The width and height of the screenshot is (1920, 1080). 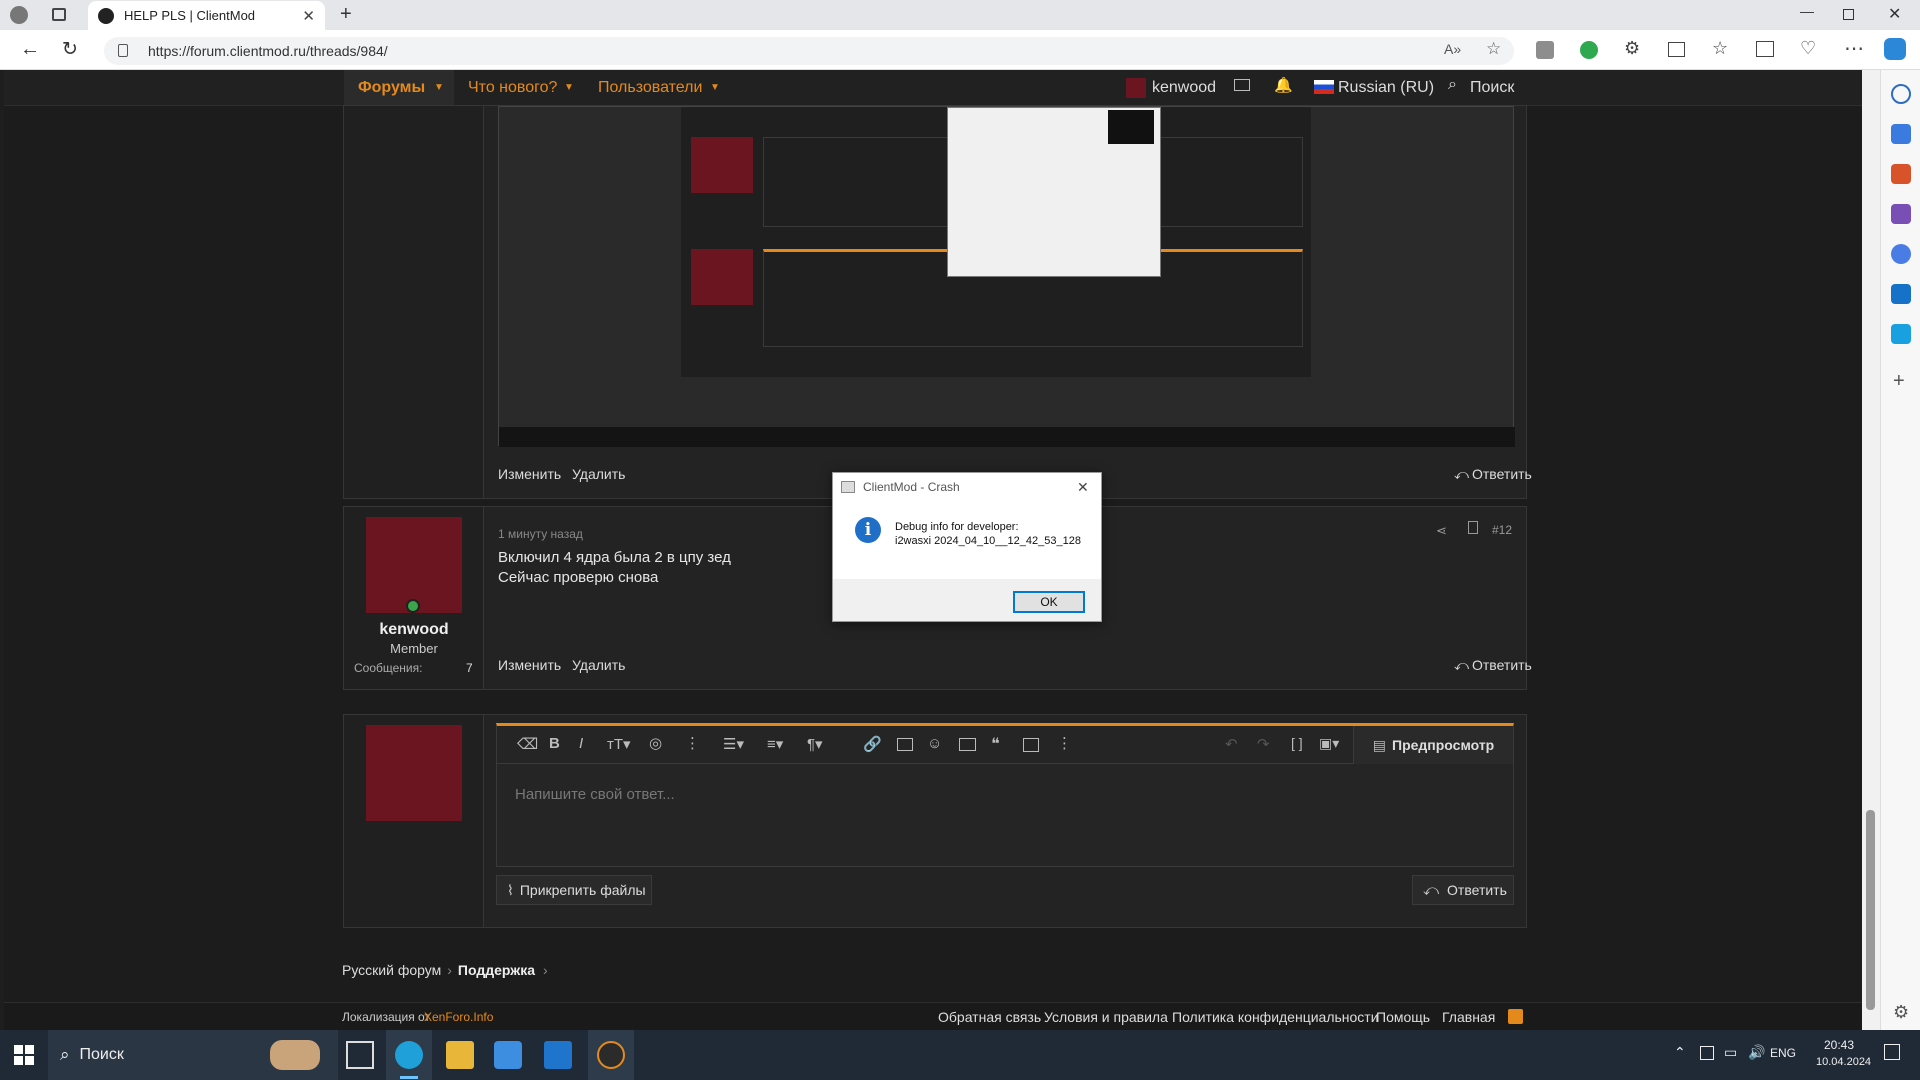 What do you see at coordinates (1589, 50) in the screenshot?
I see `shield-extension-icon` at bounding box center [1589, 50].